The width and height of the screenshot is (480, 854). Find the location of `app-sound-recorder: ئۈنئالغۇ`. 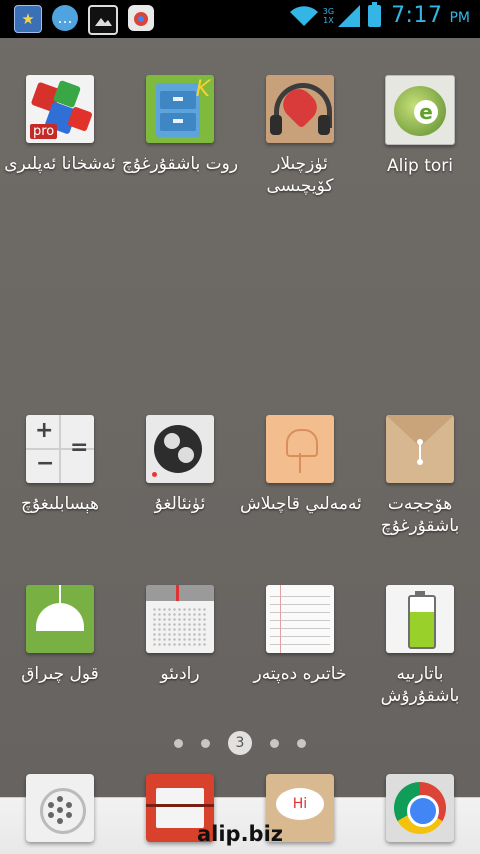

app-sound-recorder: ئۈنئالغۇ is located at coordinates (180, 465).